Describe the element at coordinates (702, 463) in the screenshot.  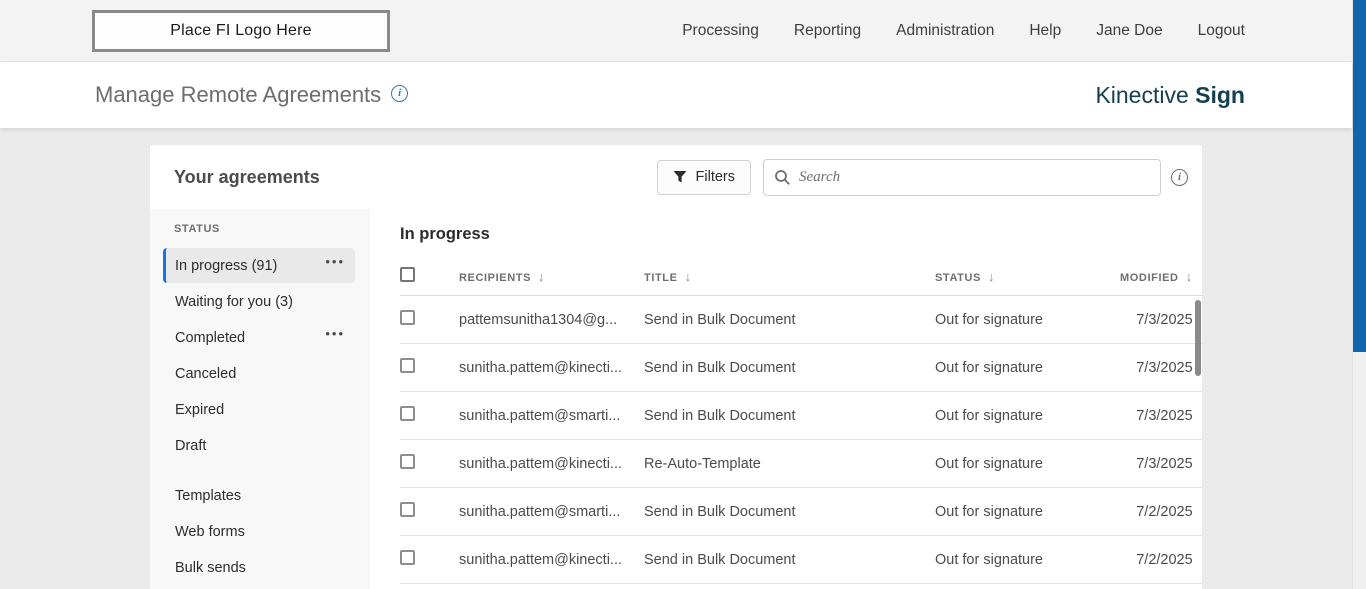
I see `cell-title: Re-Auto-Template` at that location.